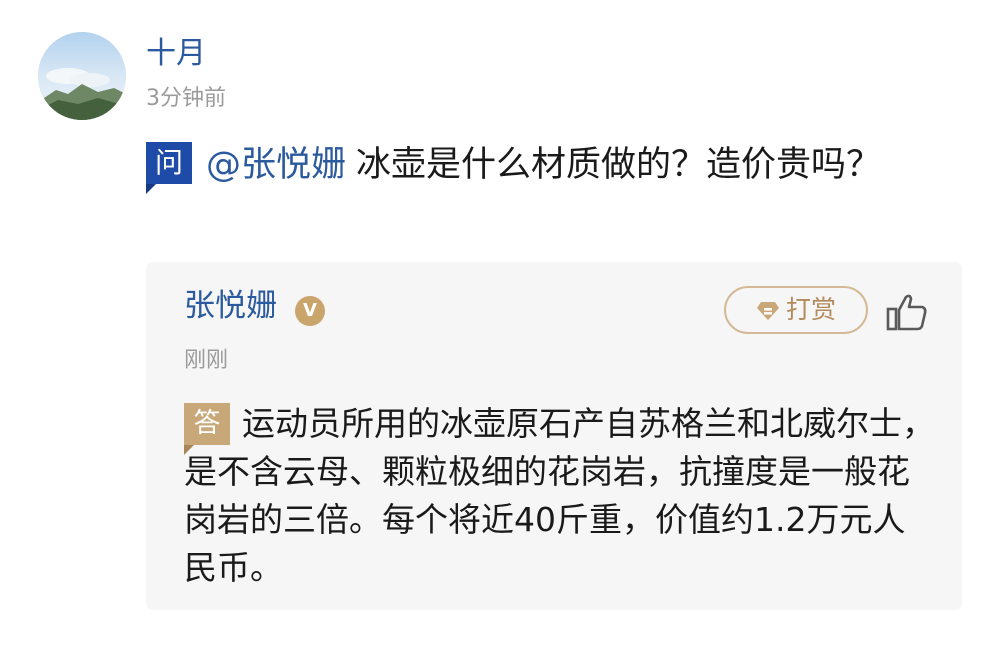 This screenshot has width=1000, height=652. What do you see at coordinates (169, 168) in the screenshot?
I see `question-badge: 问` at bounding box center [169, 168].